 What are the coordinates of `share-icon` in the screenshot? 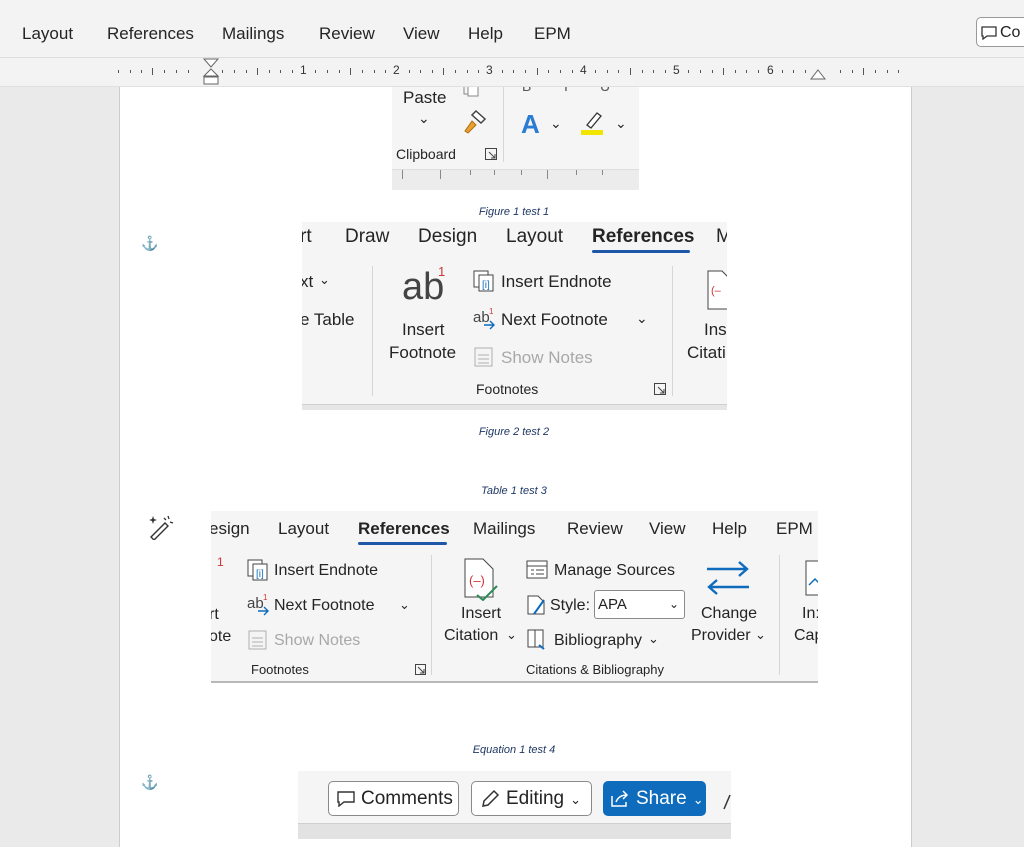 It's located at (620, 798).